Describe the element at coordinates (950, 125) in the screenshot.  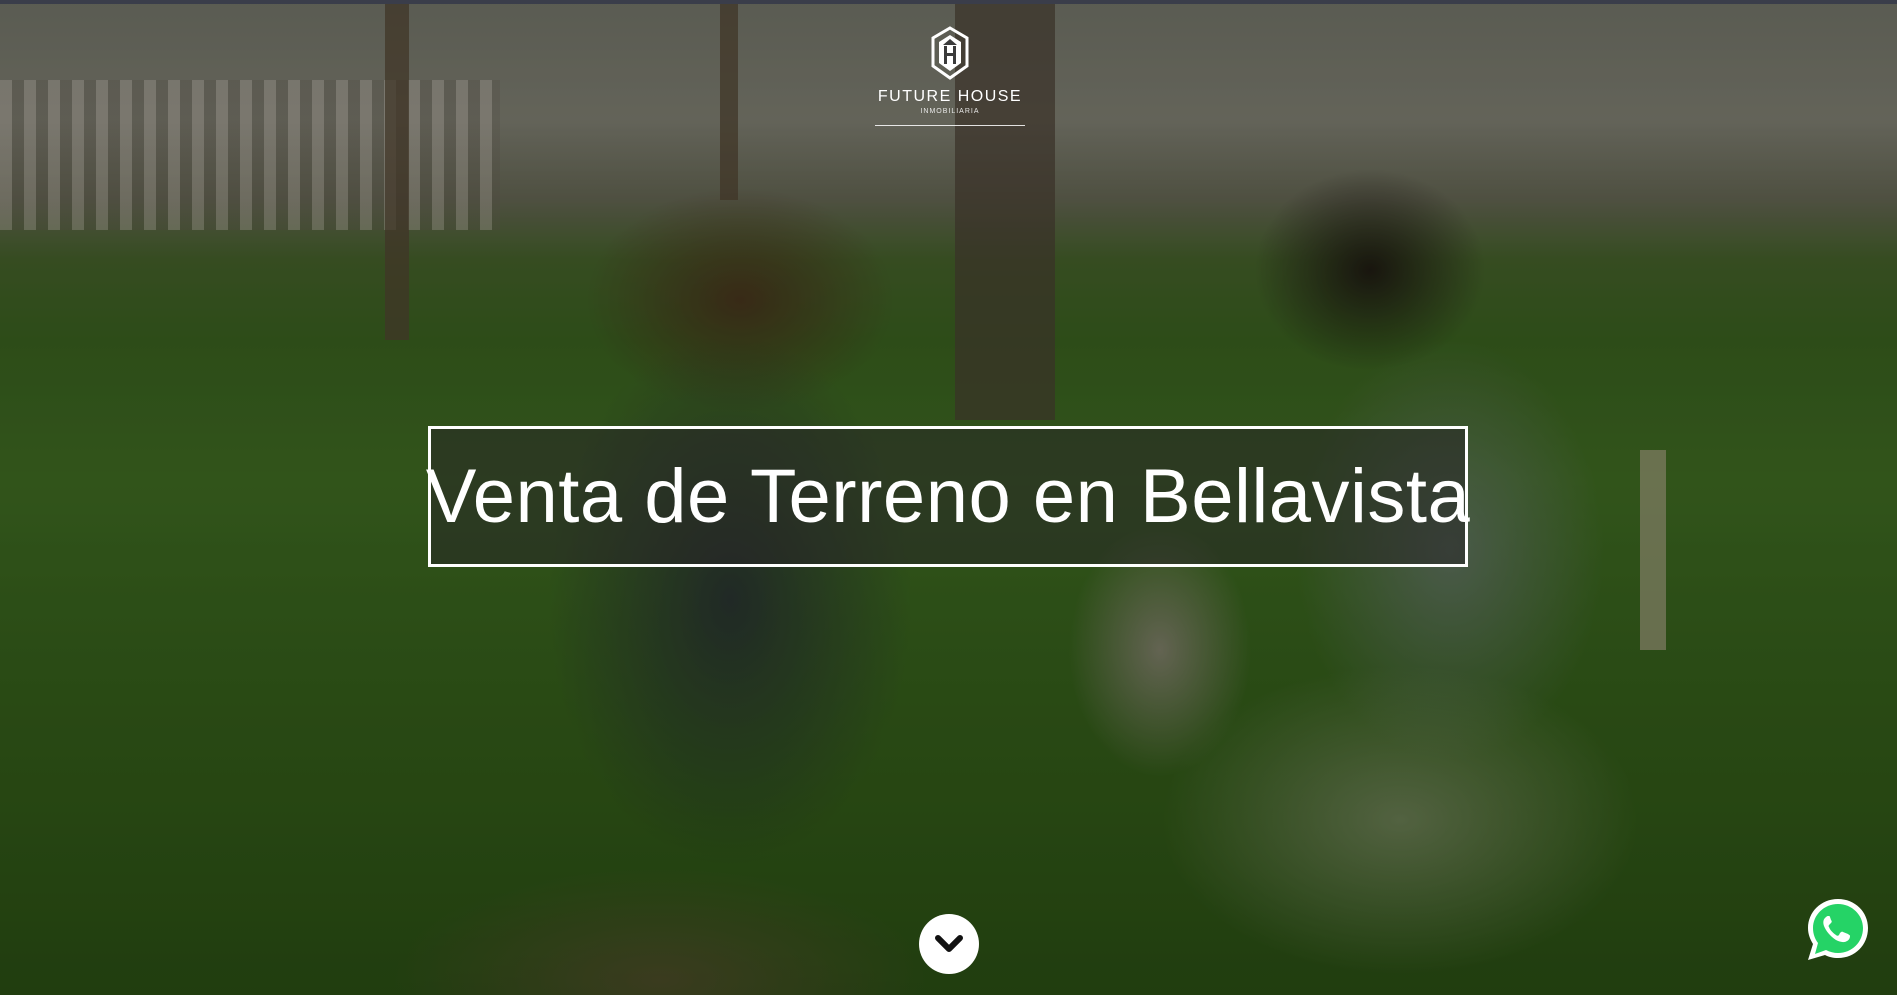
I see `logo-divider` at that location.